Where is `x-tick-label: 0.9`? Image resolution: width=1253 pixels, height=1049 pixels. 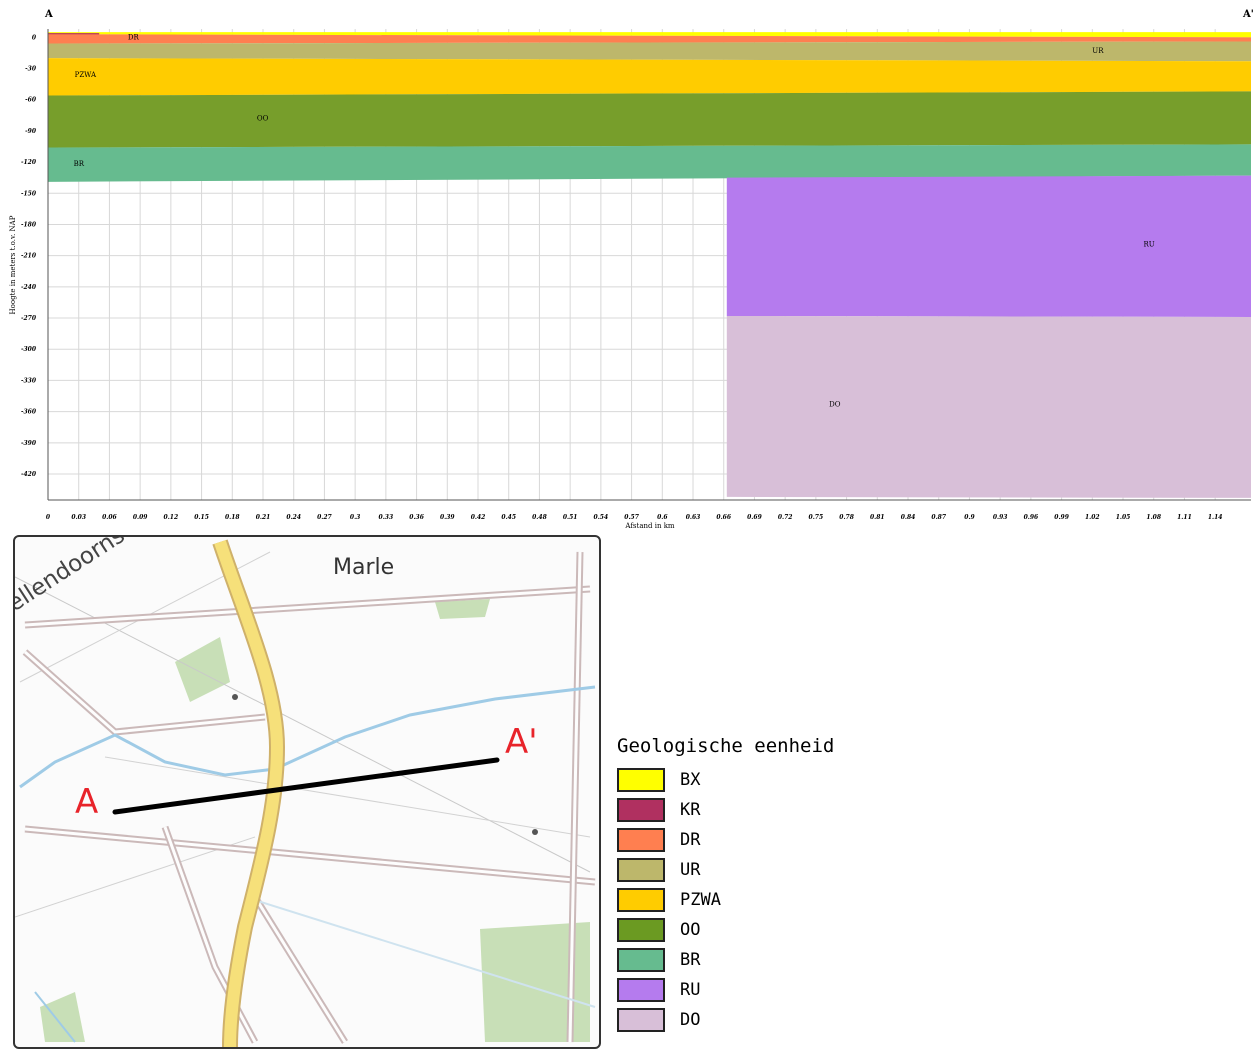 x-tick-label: 0.9 is located at coordinates (969, 517).